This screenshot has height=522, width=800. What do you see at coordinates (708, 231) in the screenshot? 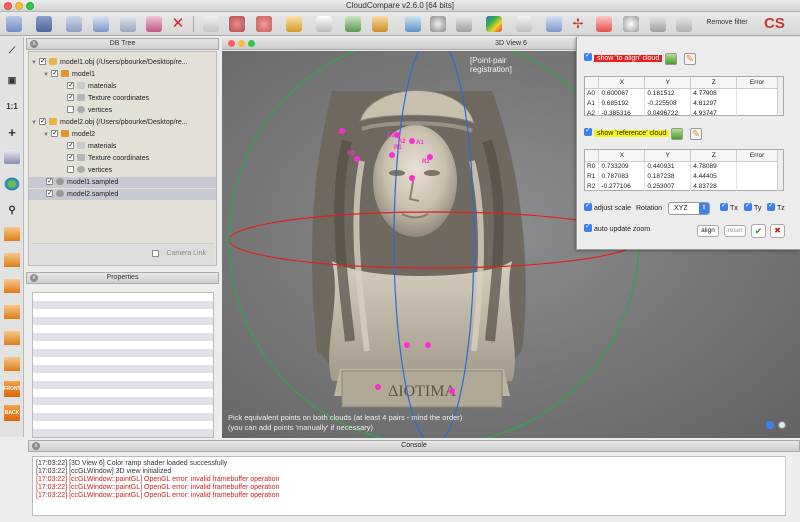
I see `align-button: align` at bounding box center [708, 231].